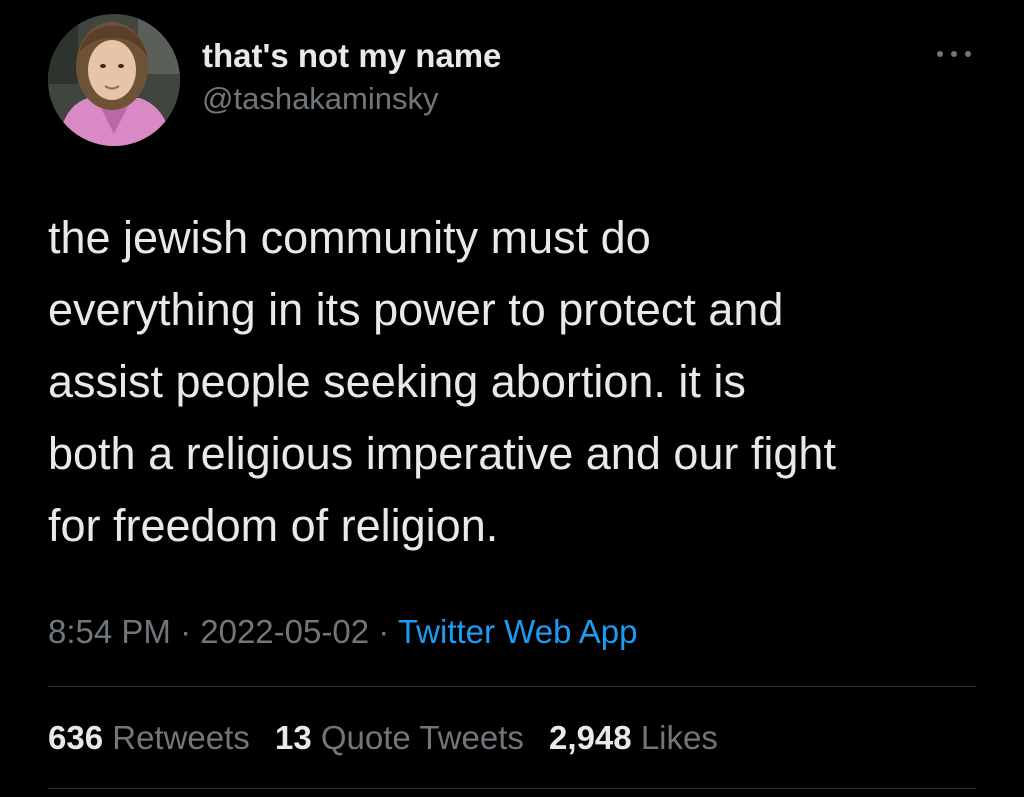  I want to click on tweet-date: 2022-05-02, so click(284, 631).